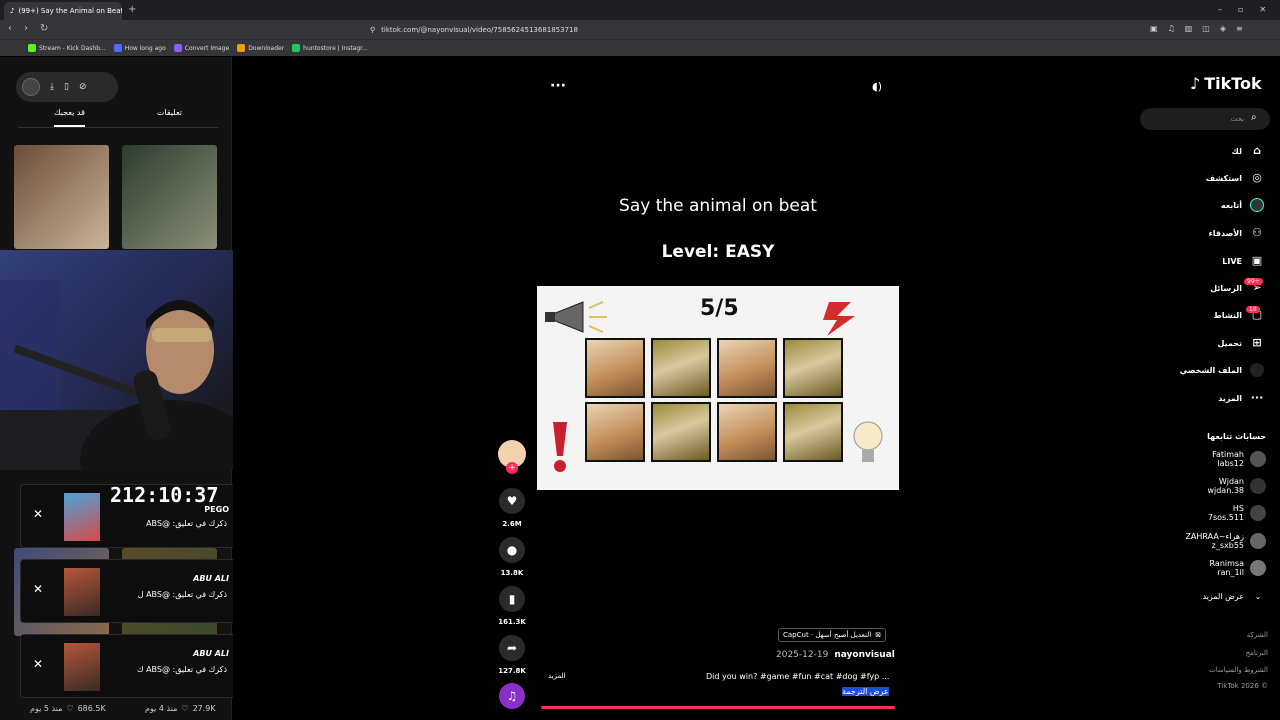 Image resolution: width=1280 pixels, height=720 pixels. I want to click on profile-icon, so click(1257, 370).